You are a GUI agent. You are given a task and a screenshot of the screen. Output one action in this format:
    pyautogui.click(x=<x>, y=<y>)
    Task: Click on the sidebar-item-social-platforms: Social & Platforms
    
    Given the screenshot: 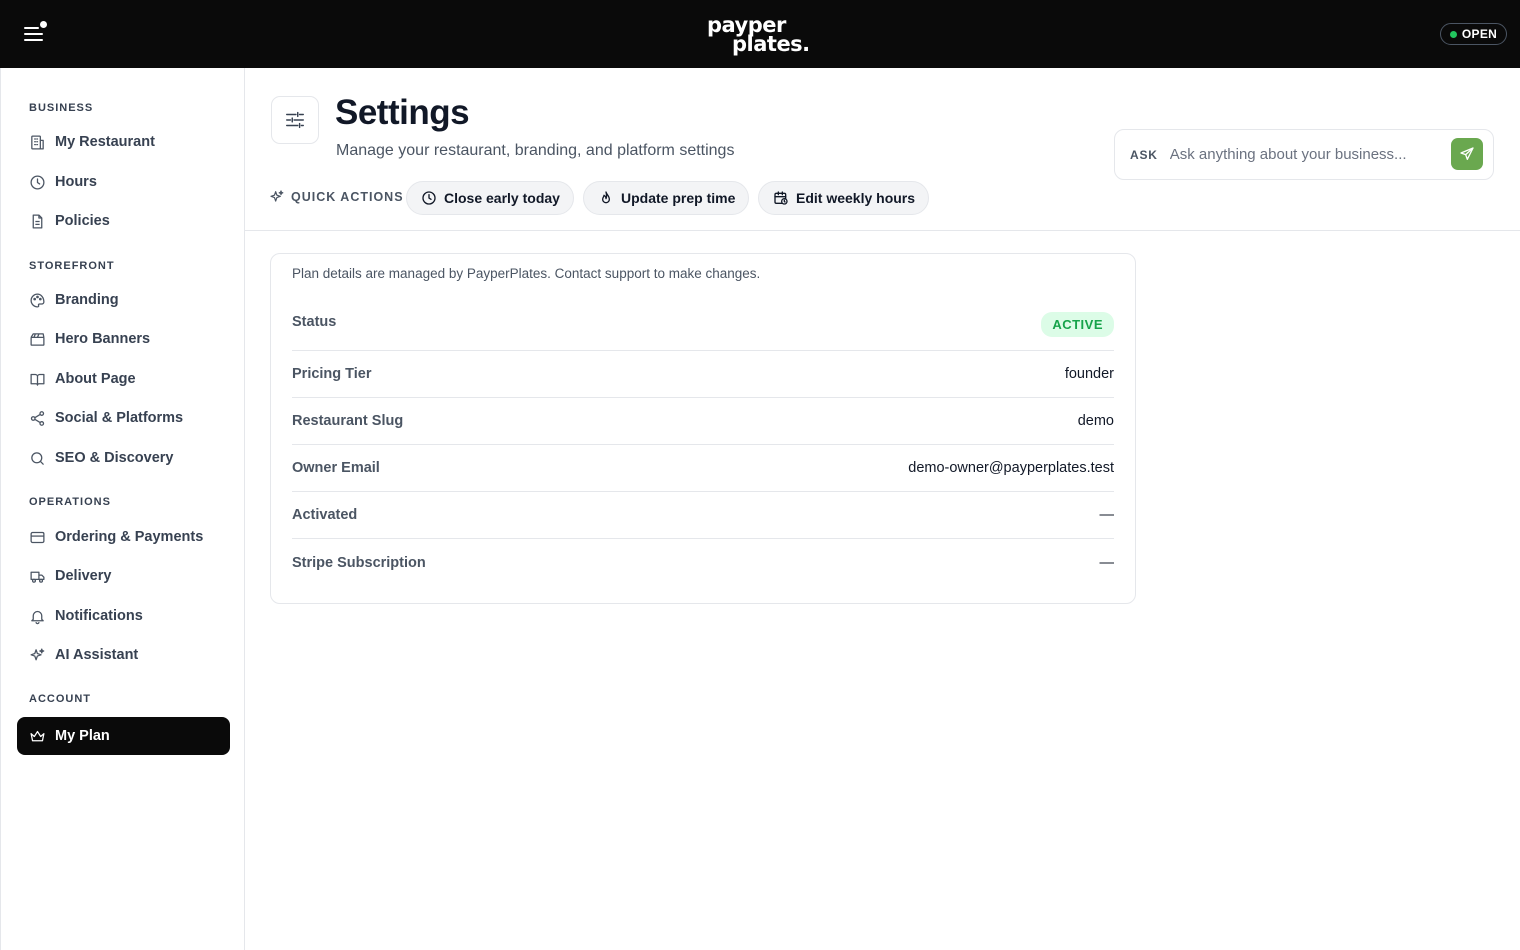 What is the action you would take?
    pyautogui.click(x=123, y=418)
    